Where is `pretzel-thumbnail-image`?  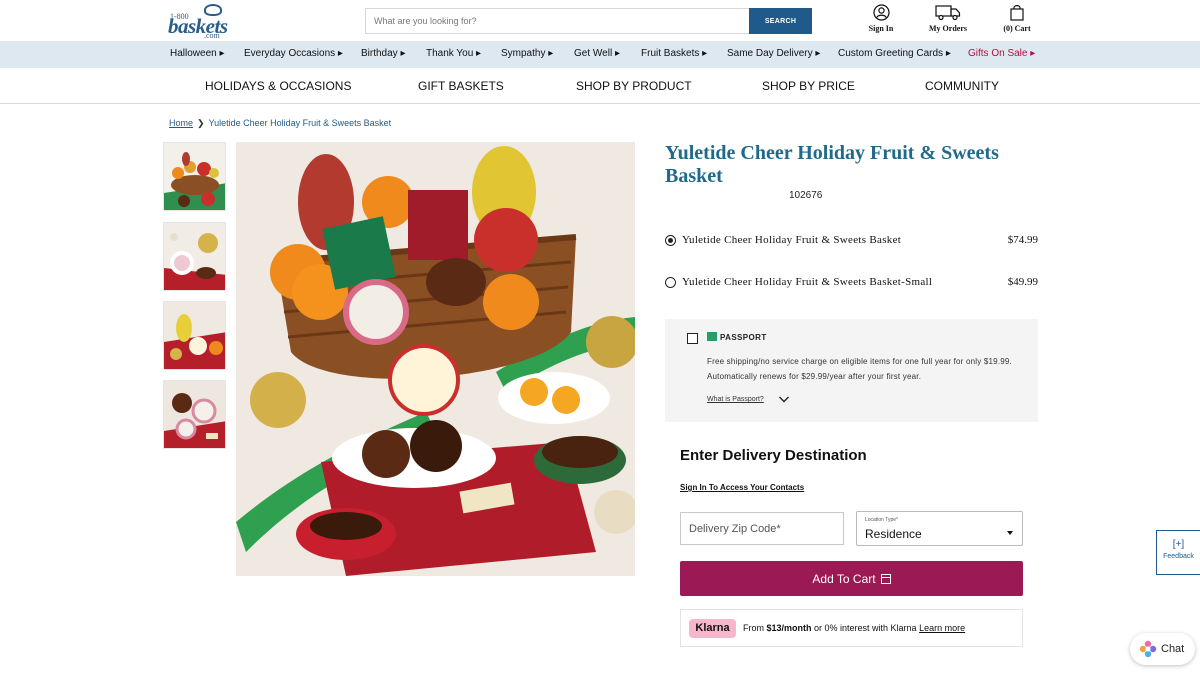 pretzel-thumbnail-image is located at coordinates (194, 414).